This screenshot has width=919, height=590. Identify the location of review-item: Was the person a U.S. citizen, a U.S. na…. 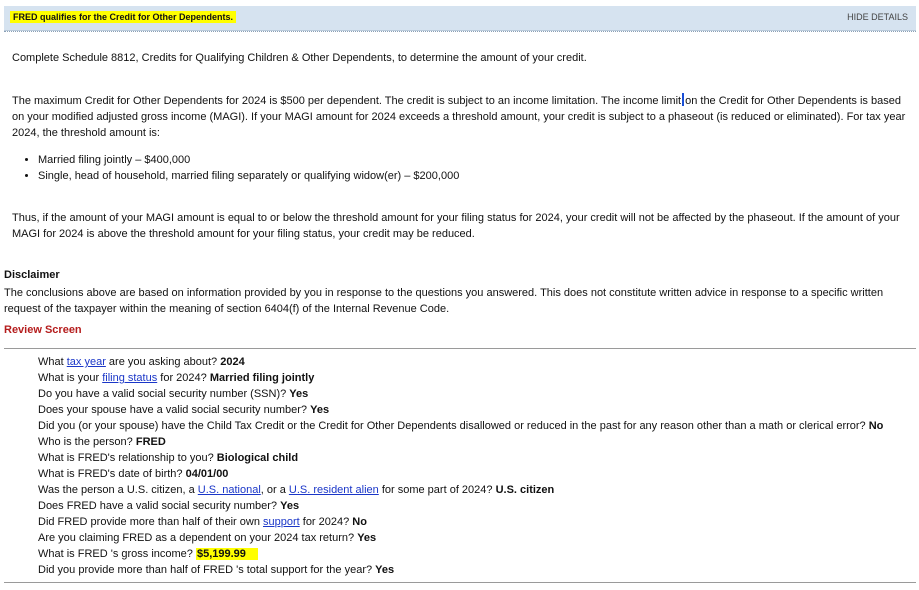
(460, 490).